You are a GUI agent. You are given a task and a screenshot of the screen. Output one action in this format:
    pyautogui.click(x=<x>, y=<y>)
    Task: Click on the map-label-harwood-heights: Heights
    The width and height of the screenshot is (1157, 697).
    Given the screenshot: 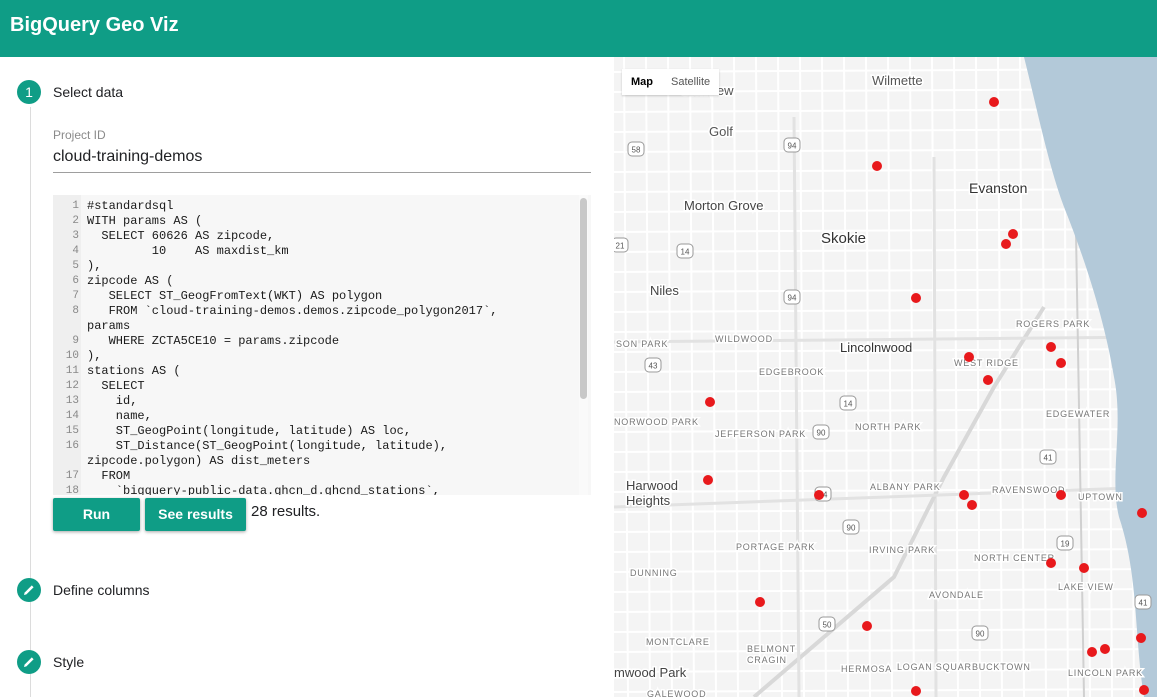 What is the action you would take?
    pyautogui.click(x=648, y=500)
    